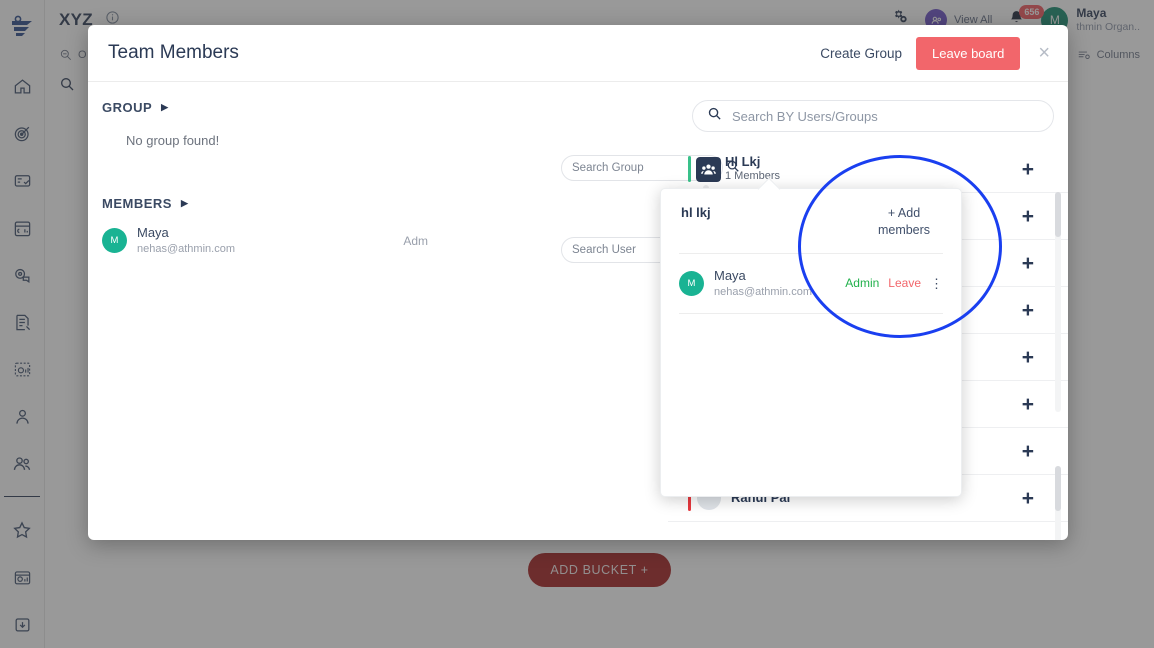 Image resolution: width=1154 pixels, height=648 pixels. Describe the element at coordinates (708, 169) in the screenshot. I see `group-icon` at that location.